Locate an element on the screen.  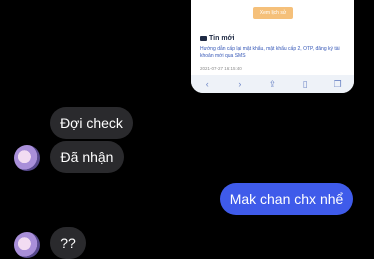
view-history-button: Xem lịch sử is located at coordinates (273, 13).